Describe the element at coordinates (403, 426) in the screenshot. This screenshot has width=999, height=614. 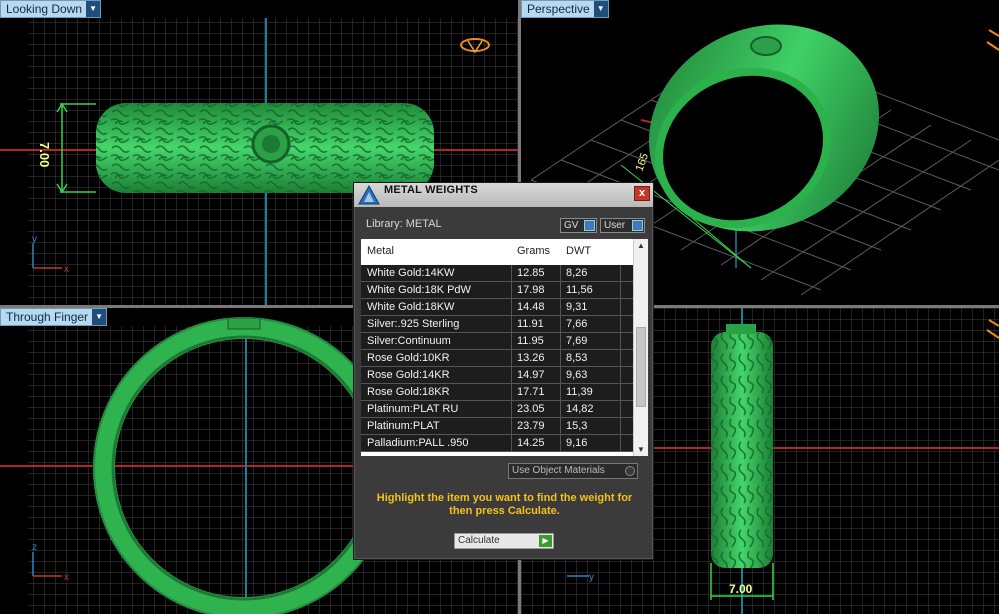
I see `metal-cell: Platinum:PLAT` at that location.